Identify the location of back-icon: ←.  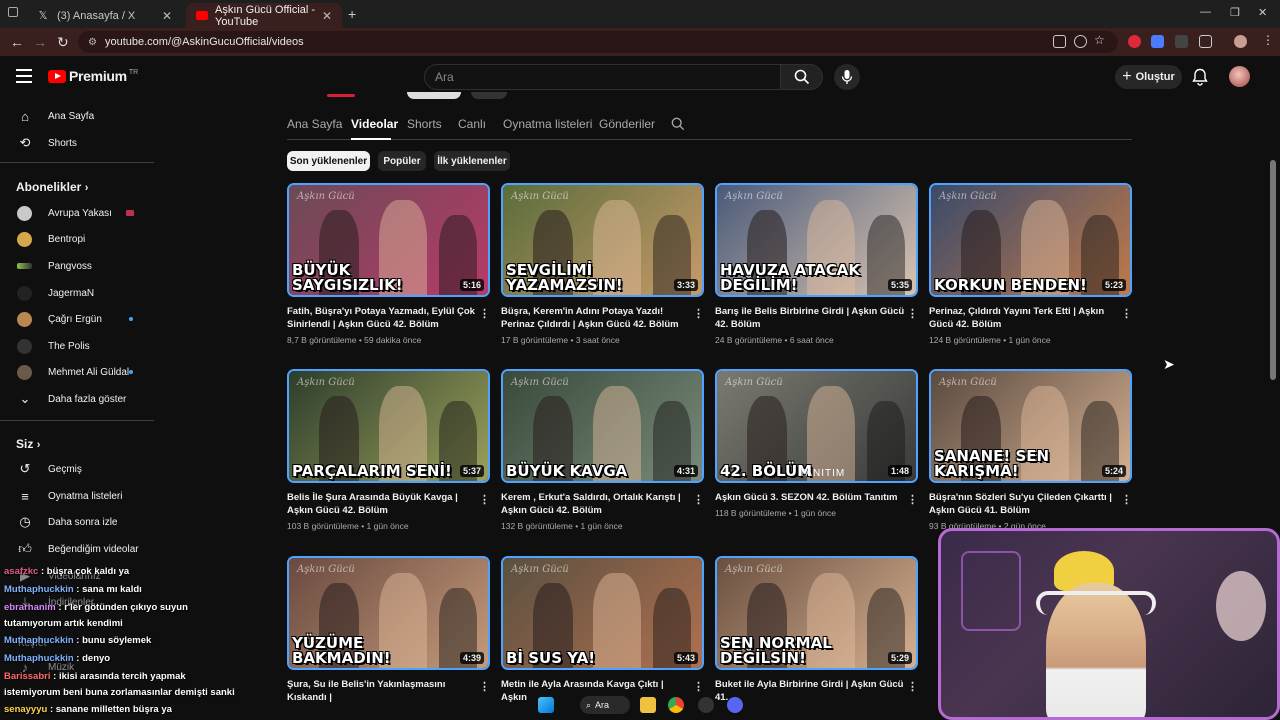
(17, 42).